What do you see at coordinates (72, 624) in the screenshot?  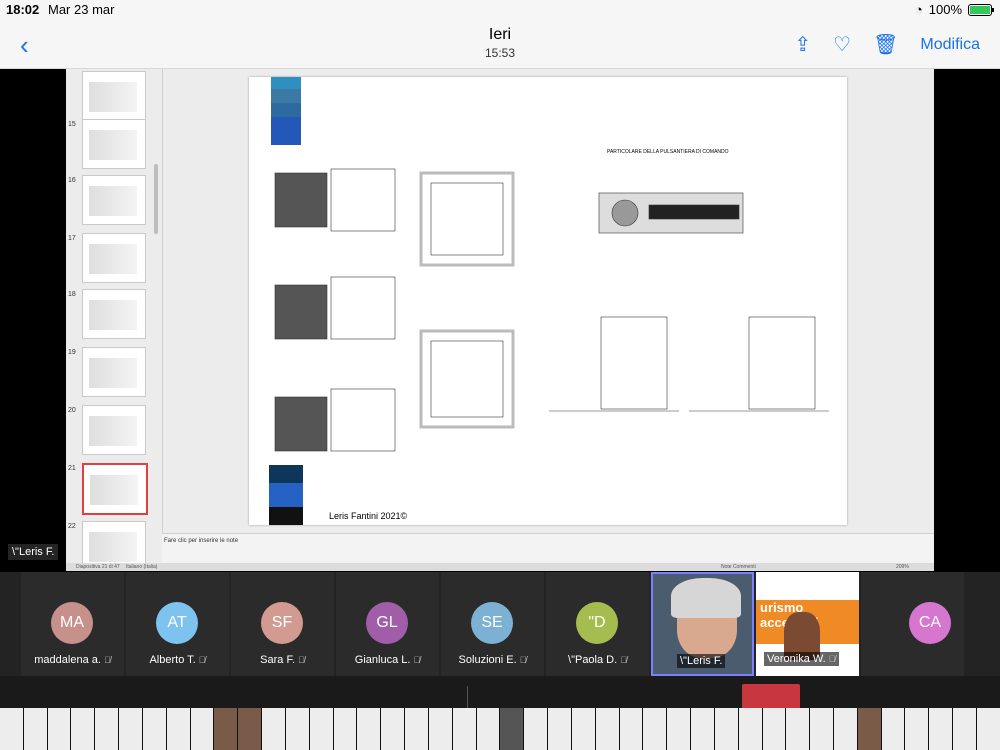 I see `participant-tile: MA maddalena a. 🎙̸` at bounding box center [72, 624].